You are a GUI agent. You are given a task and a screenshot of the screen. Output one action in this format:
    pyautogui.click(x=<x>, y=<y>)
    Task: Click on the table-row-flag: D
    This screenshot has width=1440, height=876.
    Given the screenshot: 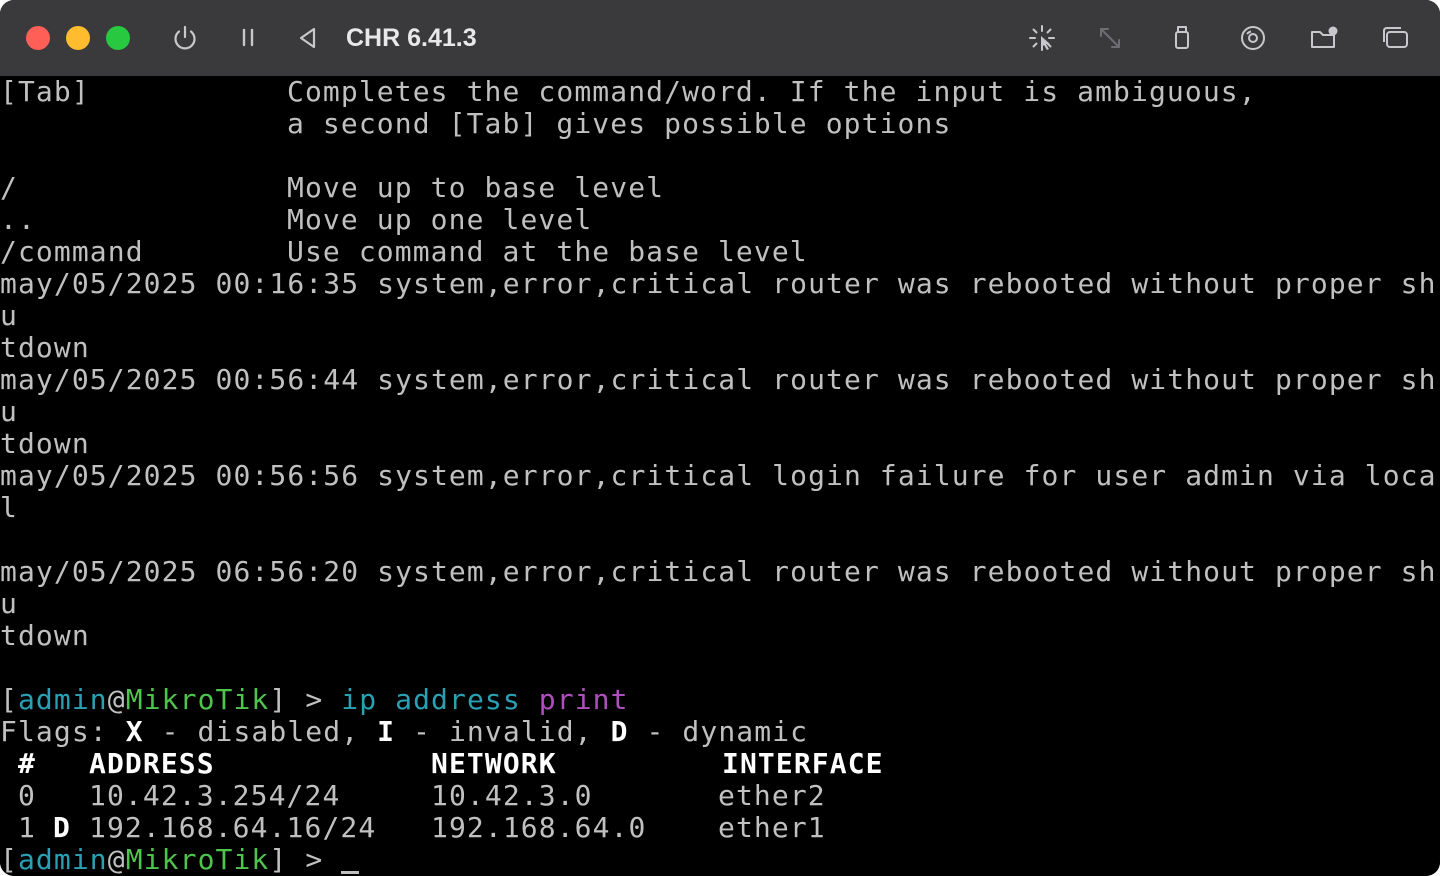 What is the action you would take?
    pyautogui.click(x=62, y=827)
    